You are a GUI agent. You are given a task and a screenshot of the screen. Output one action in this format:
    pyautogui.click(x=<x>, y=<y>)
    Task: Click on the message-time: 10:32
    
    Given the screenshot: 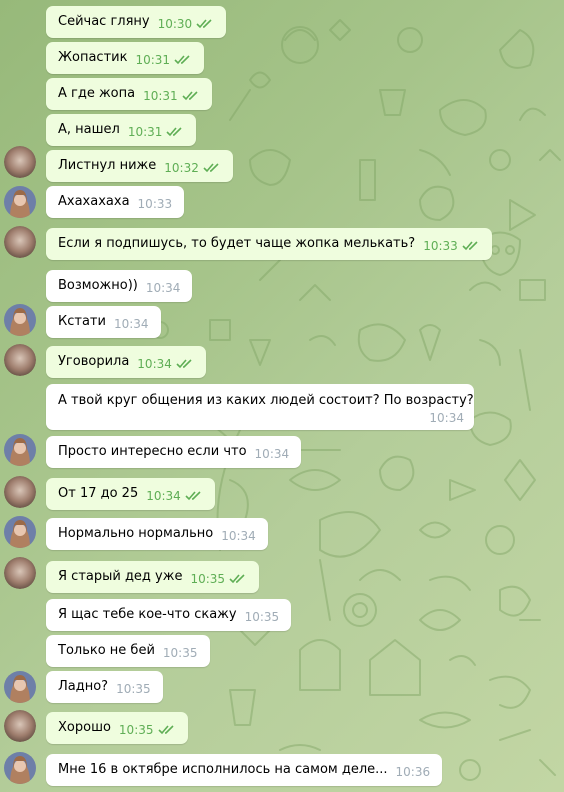 What is the action you would take?
    pyautogui.click(x=192, y=168)
    